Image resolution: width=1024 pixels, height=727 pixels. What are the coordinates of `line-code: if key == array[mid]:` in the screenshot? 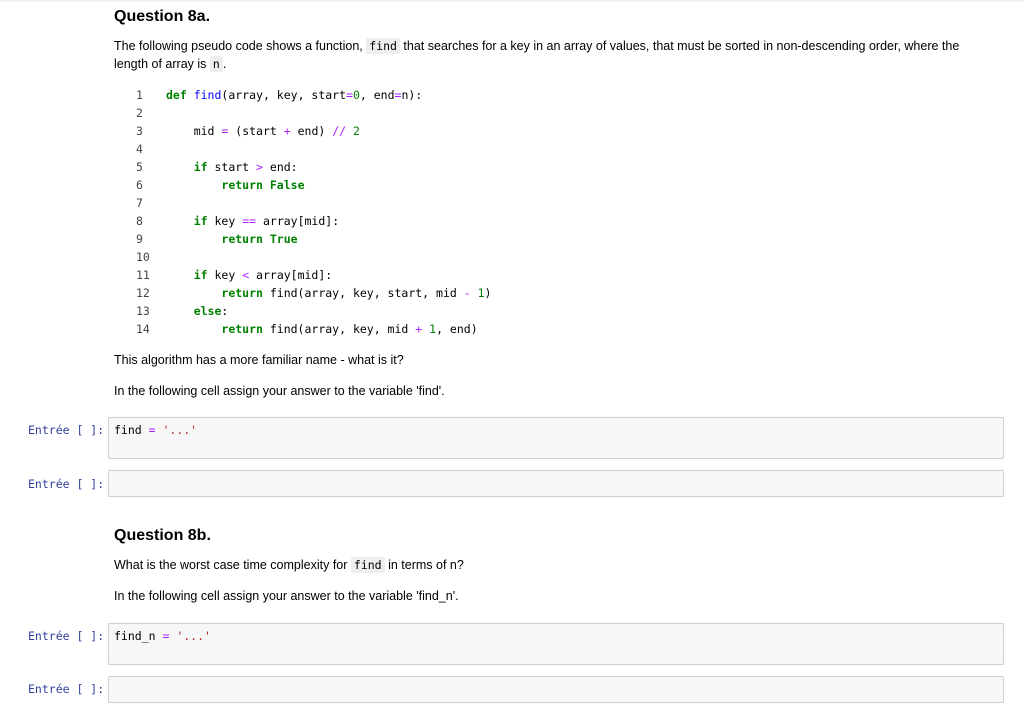 It's located at (252, 221).